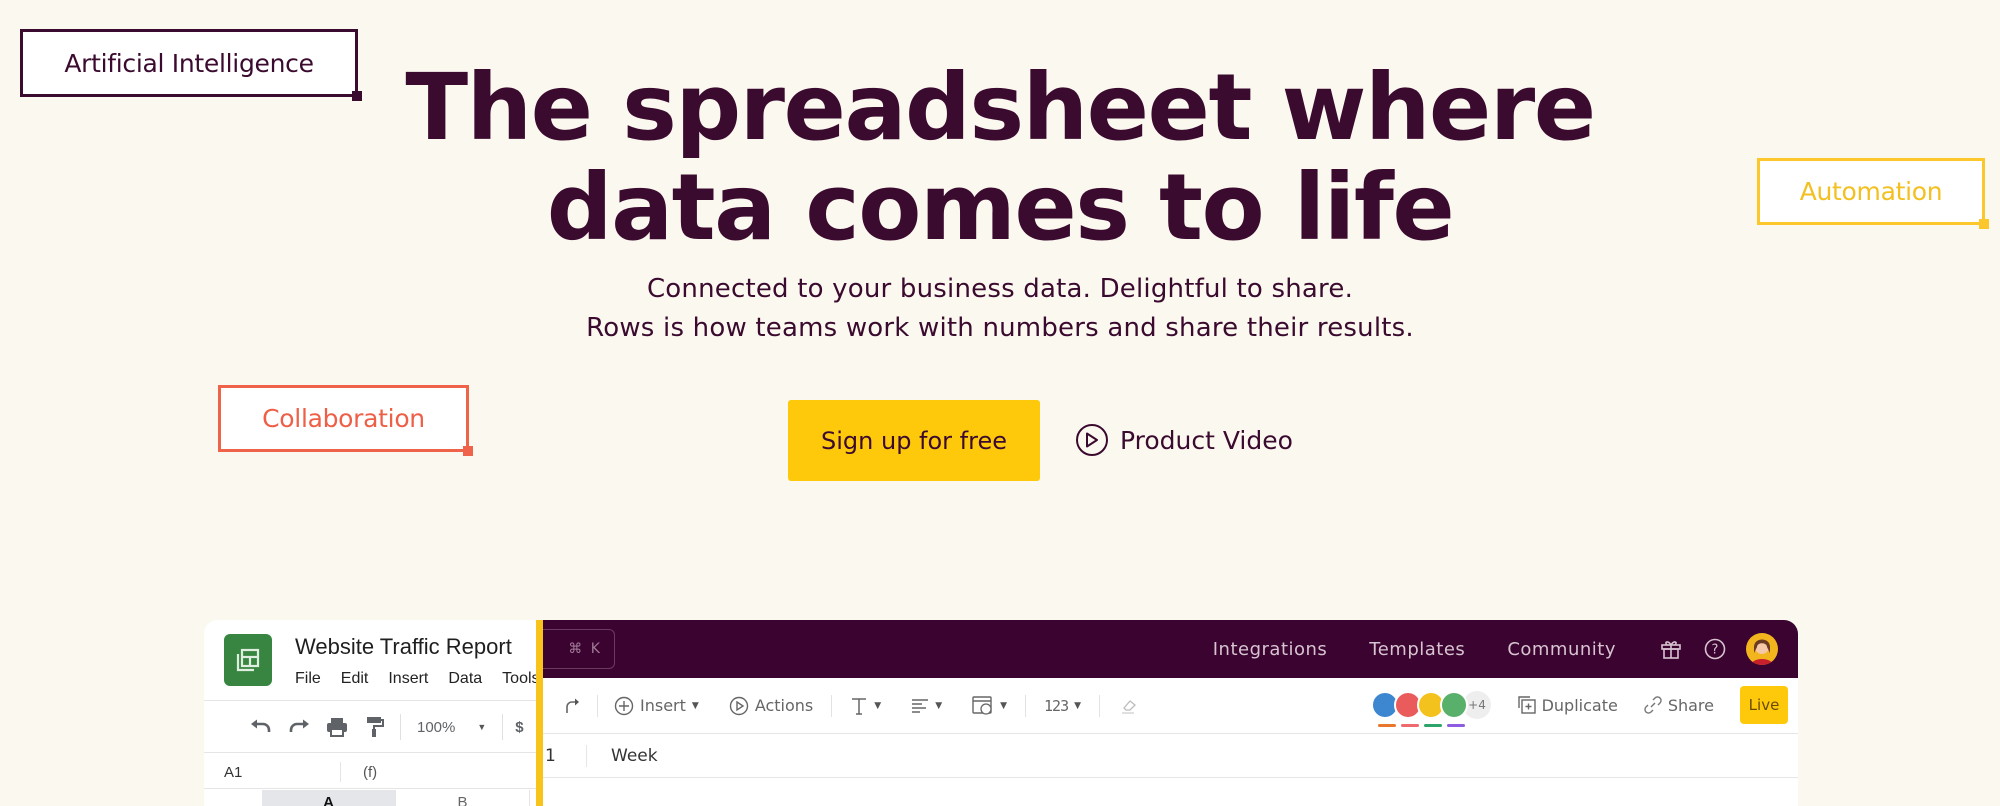 This screenshot has height=806, width=2000. I want to click on help-icon: ?, so click(1715, 649).